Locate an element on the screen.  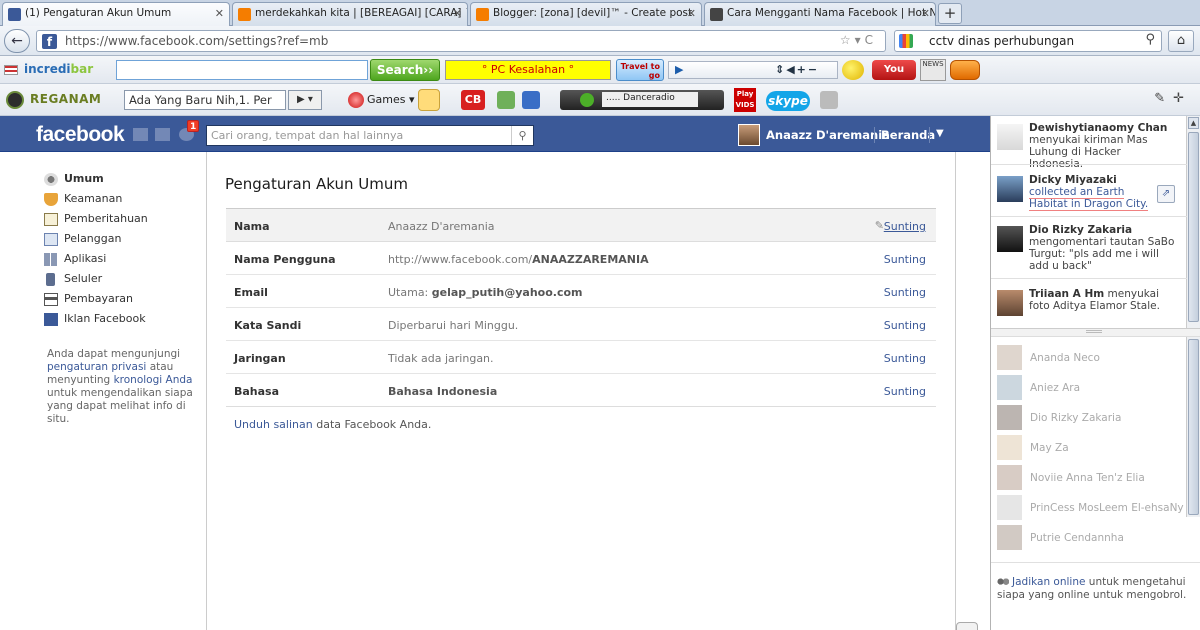
chat-friend: Dio Rizky Zakaria is located at coordinates (1092, 418).